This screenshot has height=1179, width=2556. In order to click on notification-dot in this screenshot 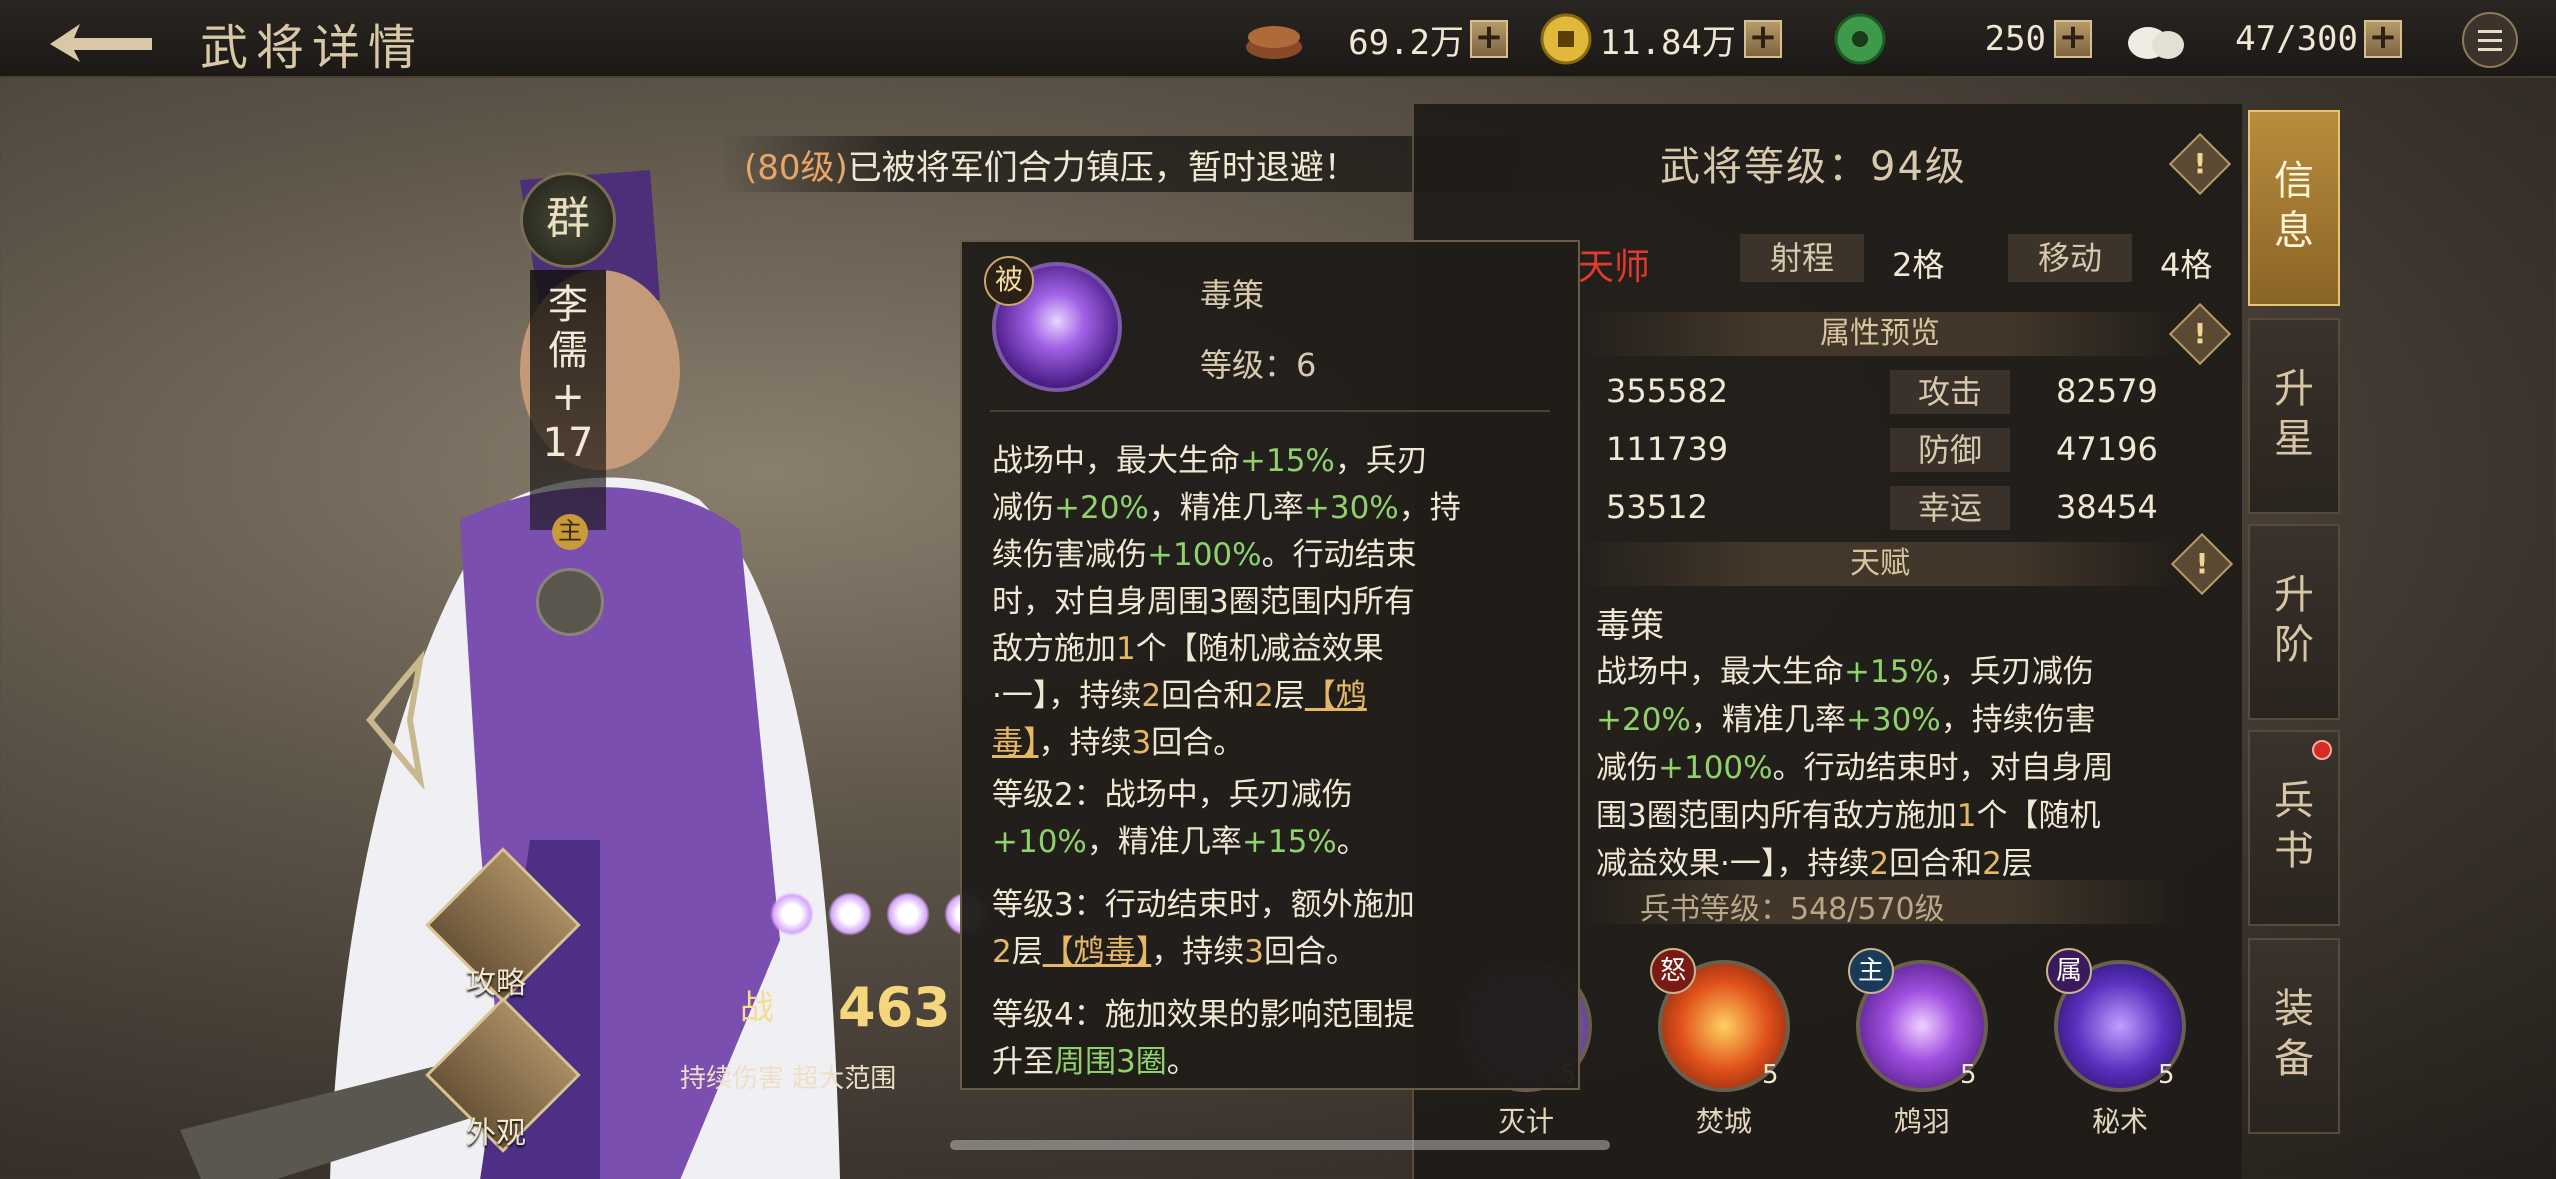, I will do `click(2322, 750)`.